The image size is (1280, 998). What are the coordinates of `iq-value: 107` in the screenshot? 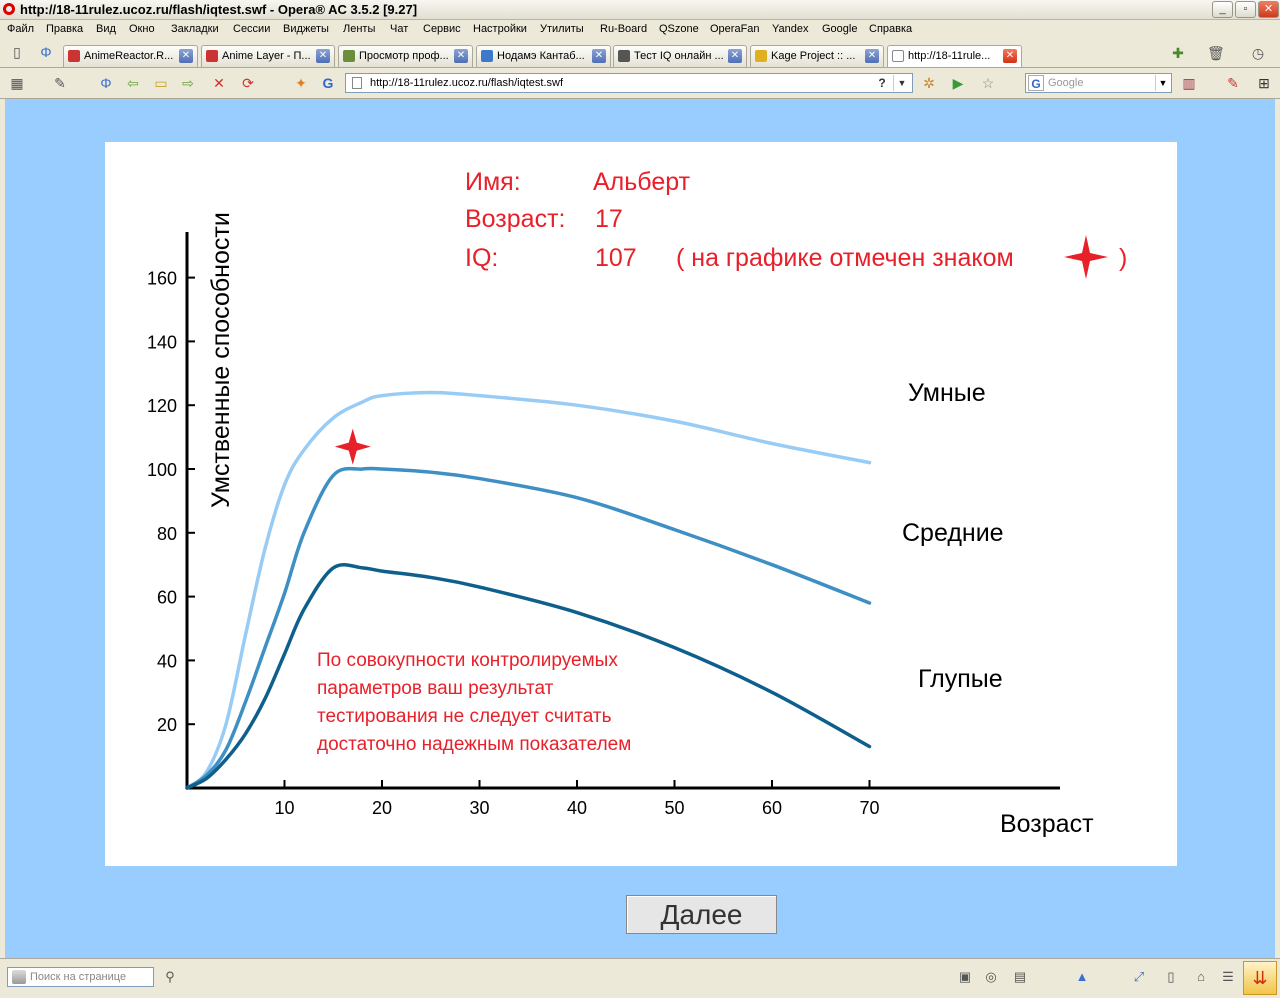 It's located at (616, 258).